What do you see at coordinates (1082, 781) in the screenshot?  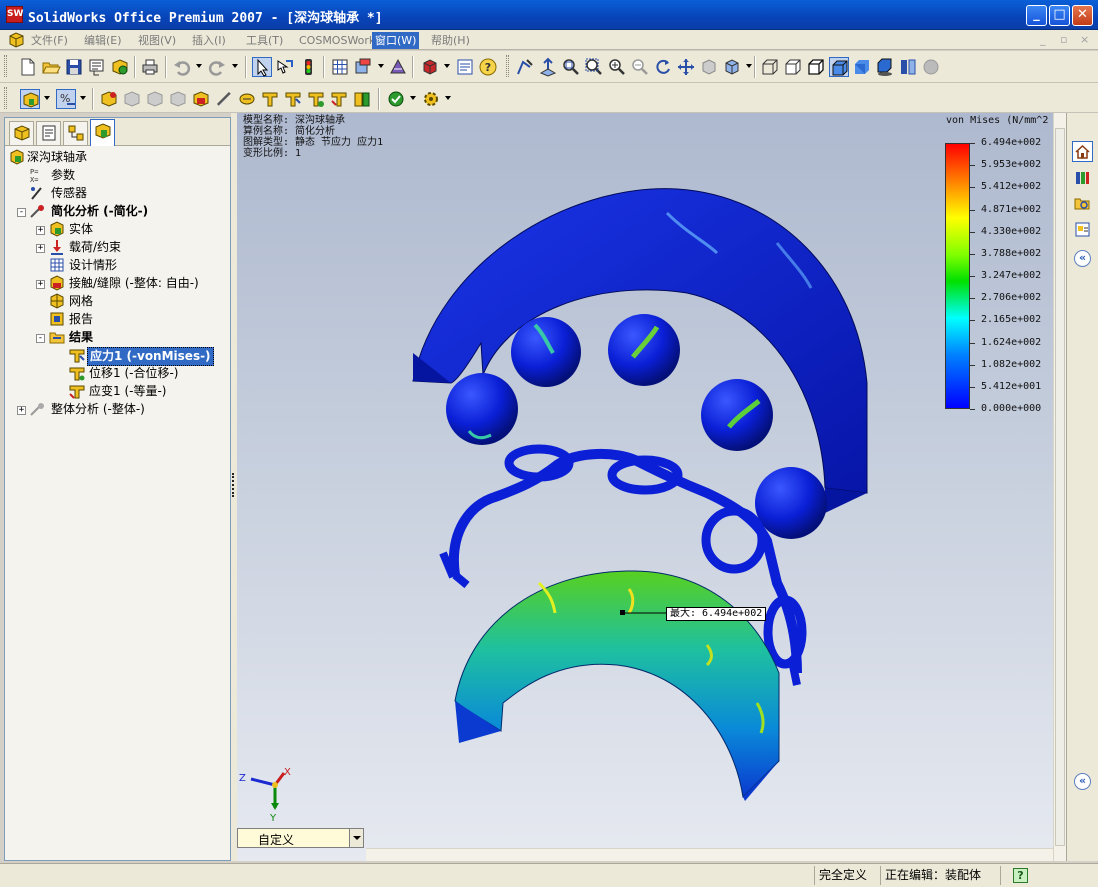 I see `collapse-task-pane-icon: «` at bounding box center [1082, 781].